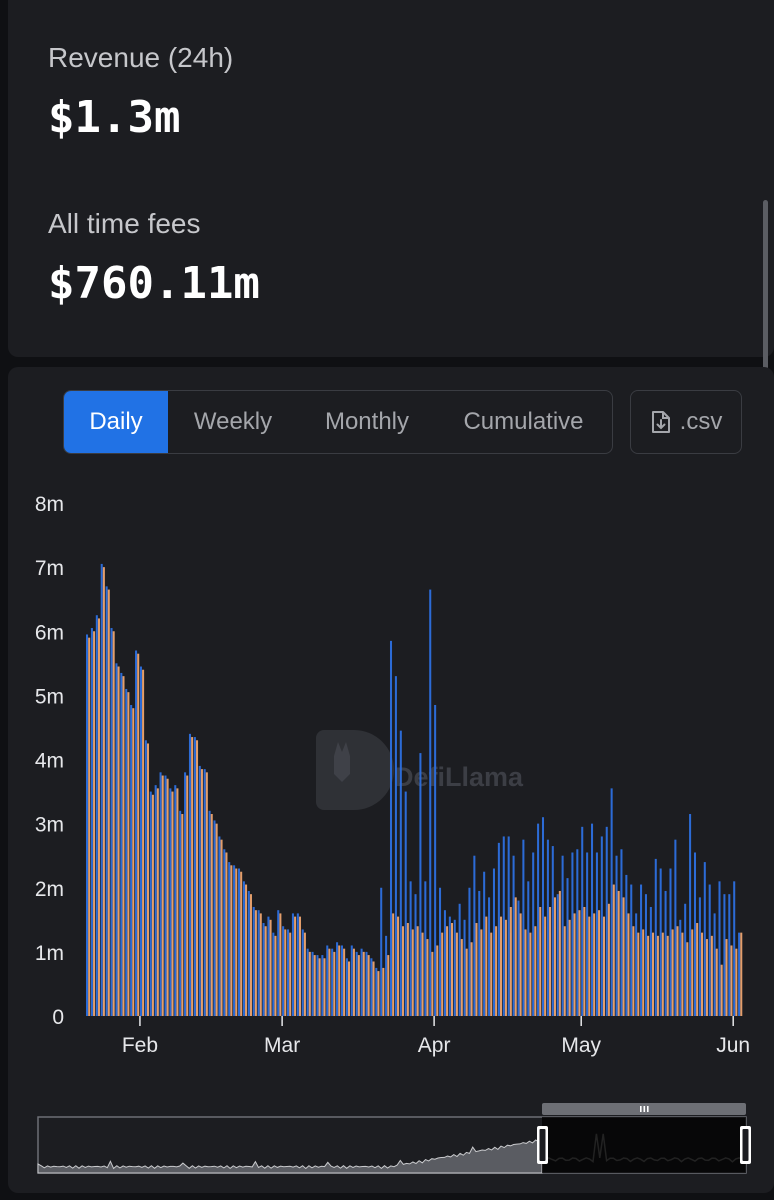  I want to click on range-navigator, so click(394, 1138).